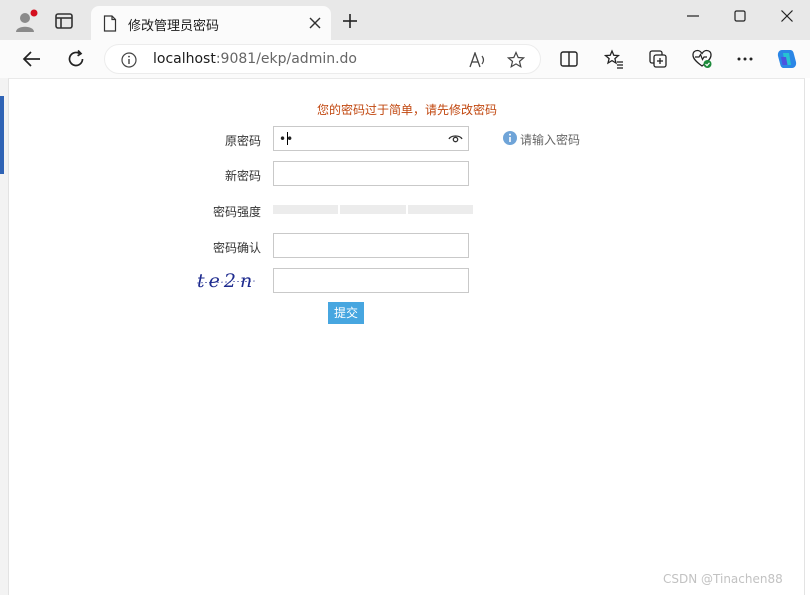 The width and height of the screenshot is (810, 595). I want to click on plus-icon, so click(350, 21).